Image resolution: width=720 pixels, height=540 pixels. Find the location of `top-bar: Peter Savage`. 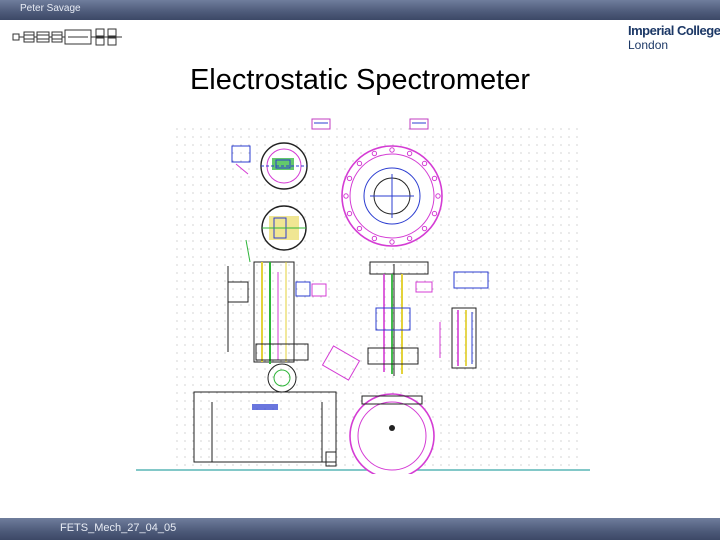

top-bar: Peter Savage is located at coordinates (360, 10).